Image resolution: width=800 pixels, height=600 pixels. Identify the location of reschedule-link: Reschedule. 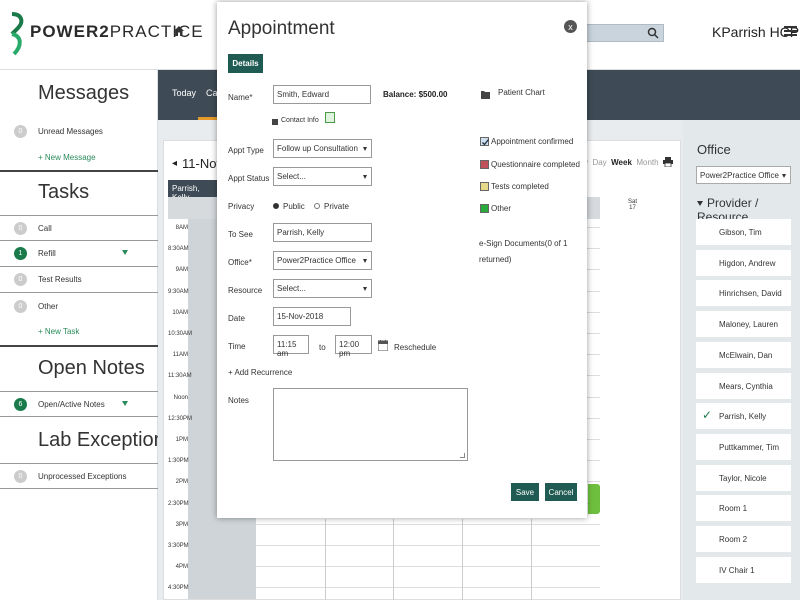
(415, 347).